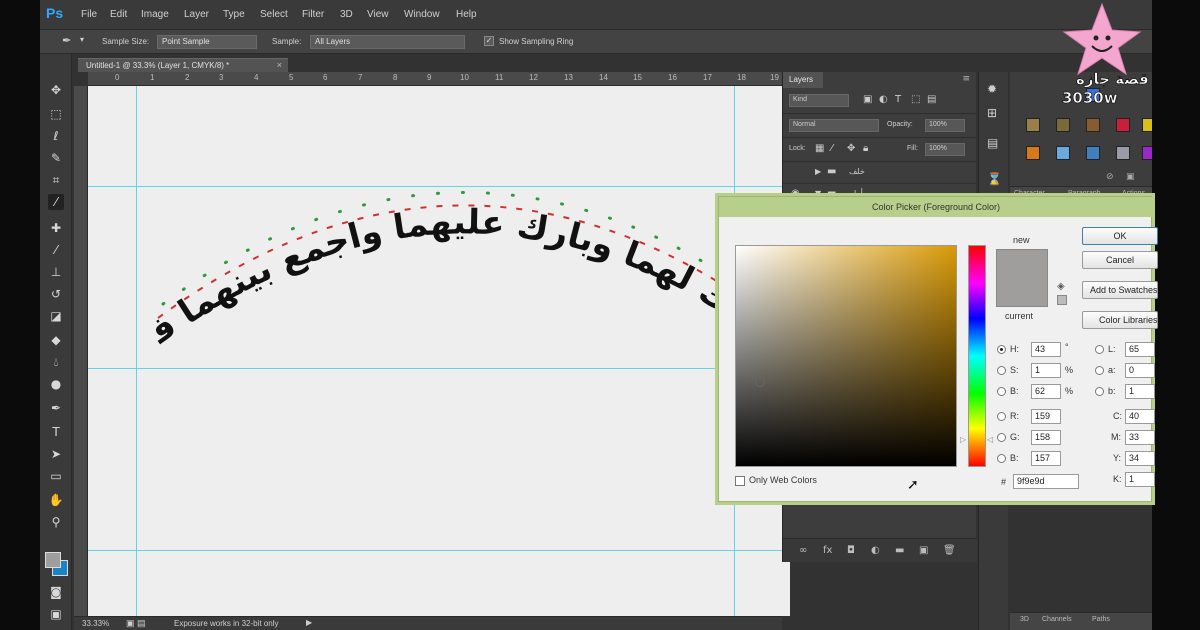 This screenshot has height=630, width=1200. What do you see at coordinates (466, 14) in the screenshot?
I see `menu-help: Help` at bounding box center [466, 14].